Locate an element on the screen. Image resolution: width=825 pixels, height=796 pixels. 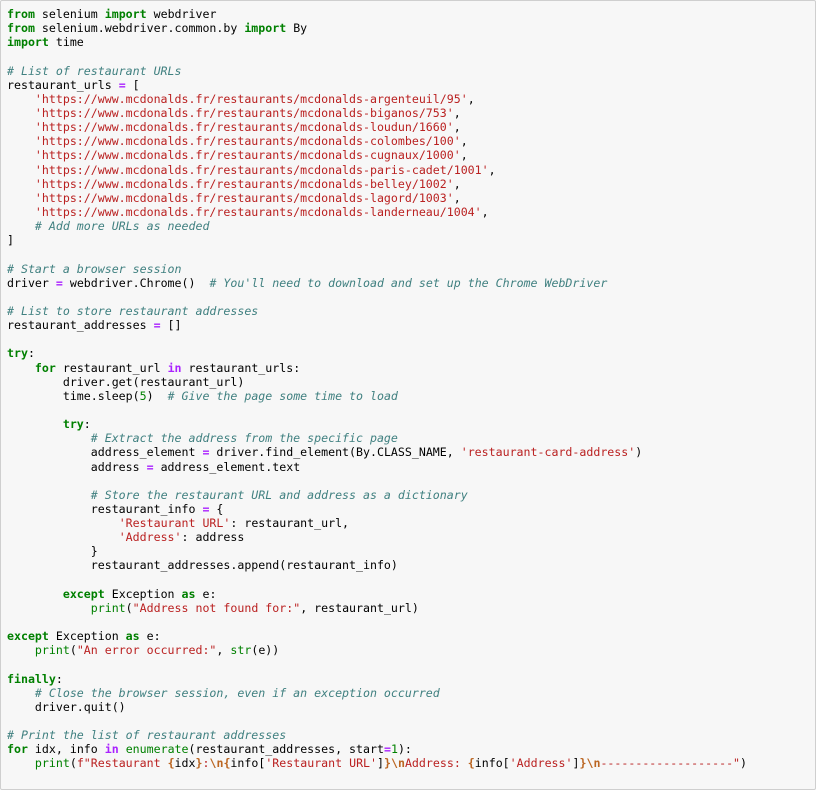
code-line: for restaurant_url in restaurant_urls: is located at coordinates (409, 368).